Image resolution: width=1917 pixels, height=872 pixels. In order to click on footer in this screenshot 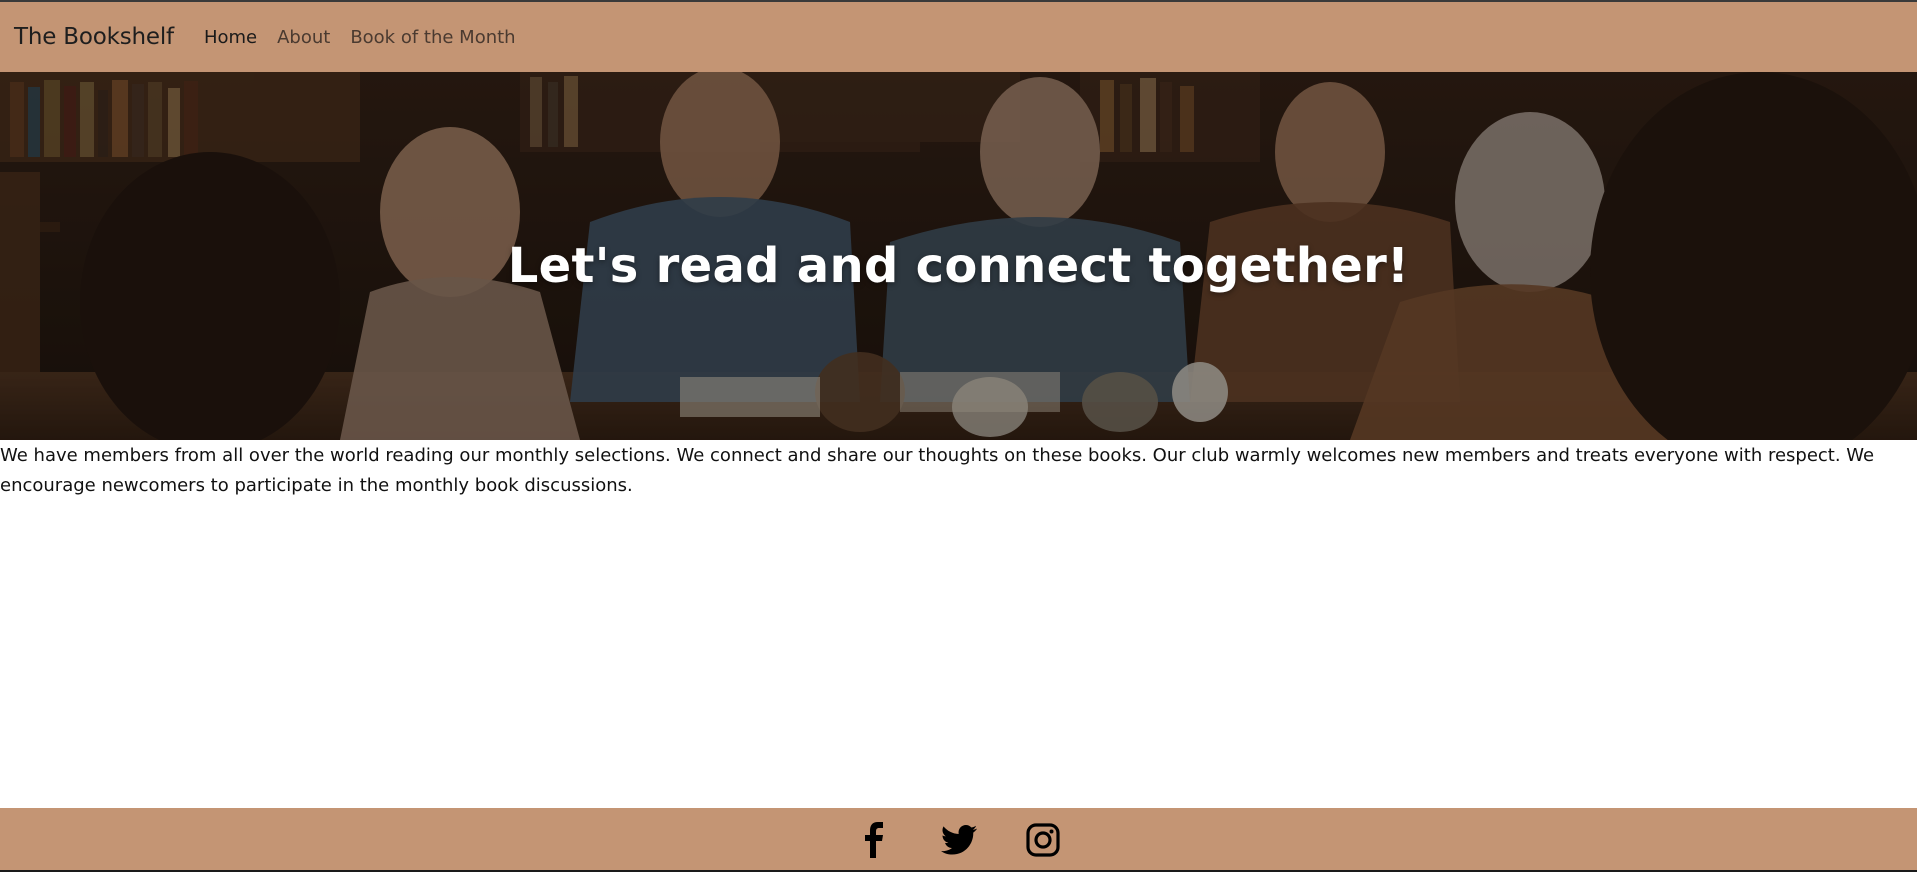, I will do `click(958, 840)`.